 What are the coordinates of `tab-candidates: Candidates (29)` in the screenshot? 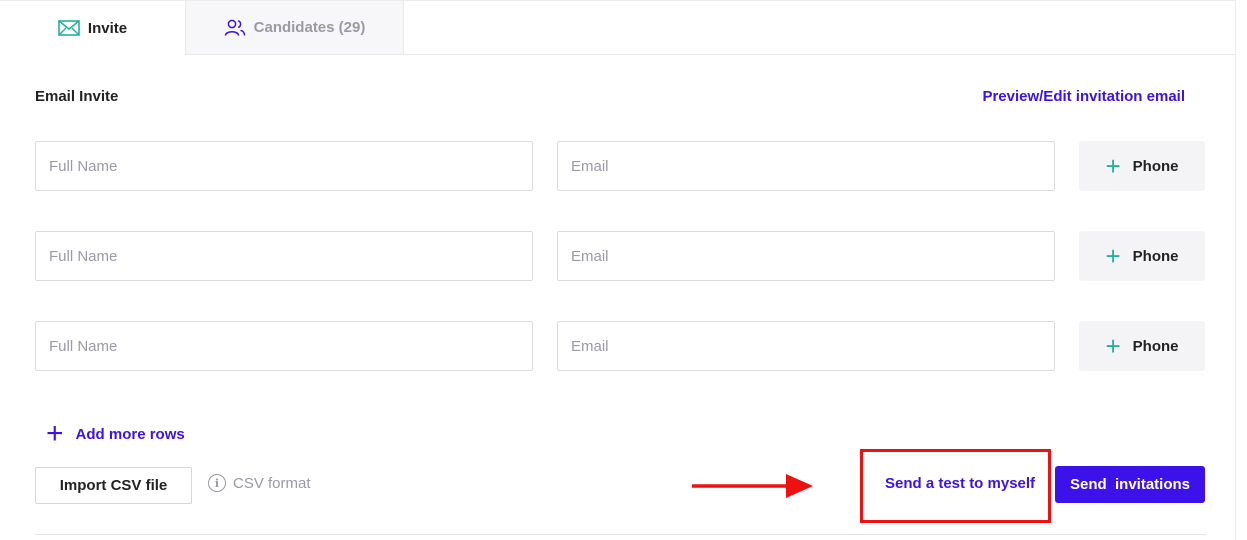 It's located at (294, 28).